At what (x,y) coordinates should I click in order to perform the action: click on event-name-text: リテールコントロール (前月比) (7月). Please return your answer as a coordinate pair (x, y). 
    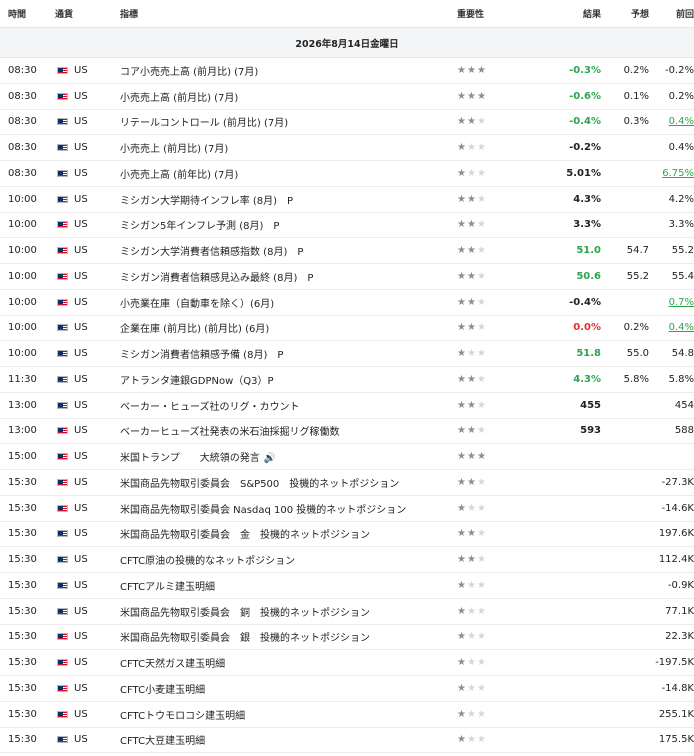
    Looking at the image, I should click on (204, 123).